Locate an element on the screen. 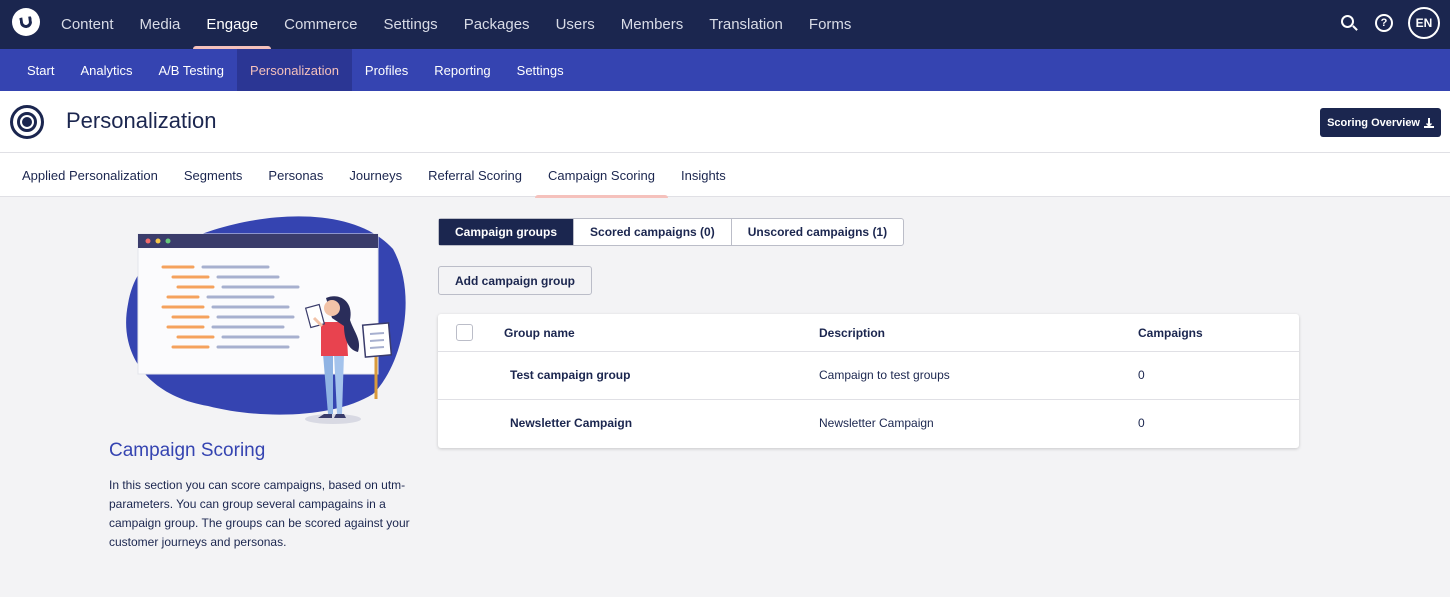 This screenshot has height=597, width=1450. nav-item-members: Members is located at coordinates (652, 24).